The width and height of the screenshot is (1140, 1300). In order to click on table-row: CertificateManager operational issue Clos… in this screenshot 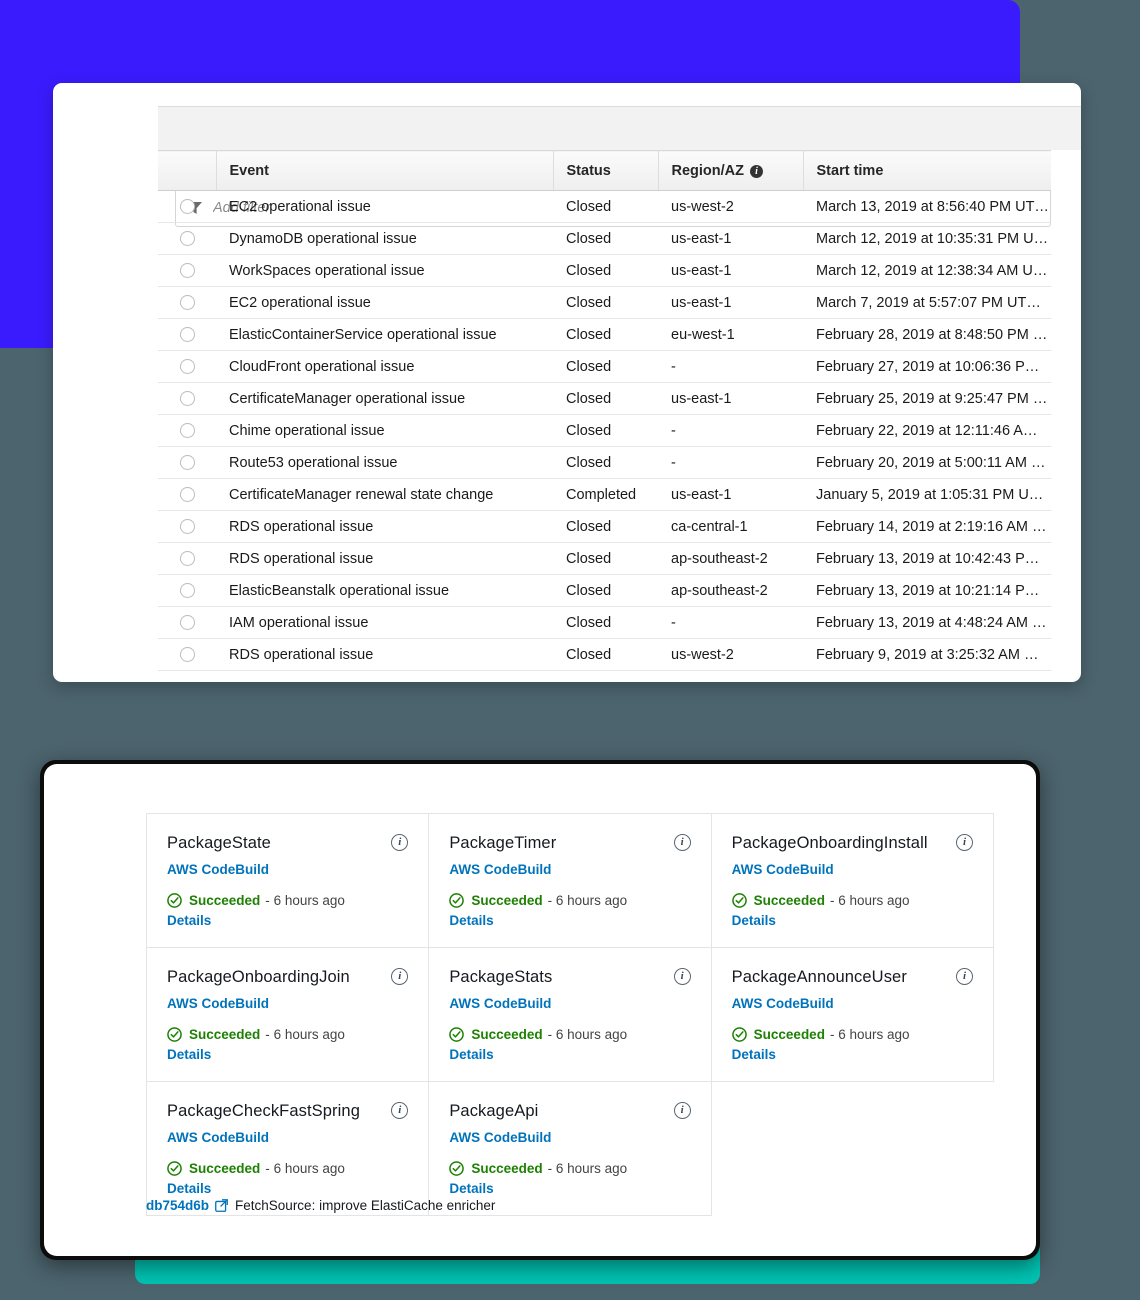, I will do `click(604, 398)`.